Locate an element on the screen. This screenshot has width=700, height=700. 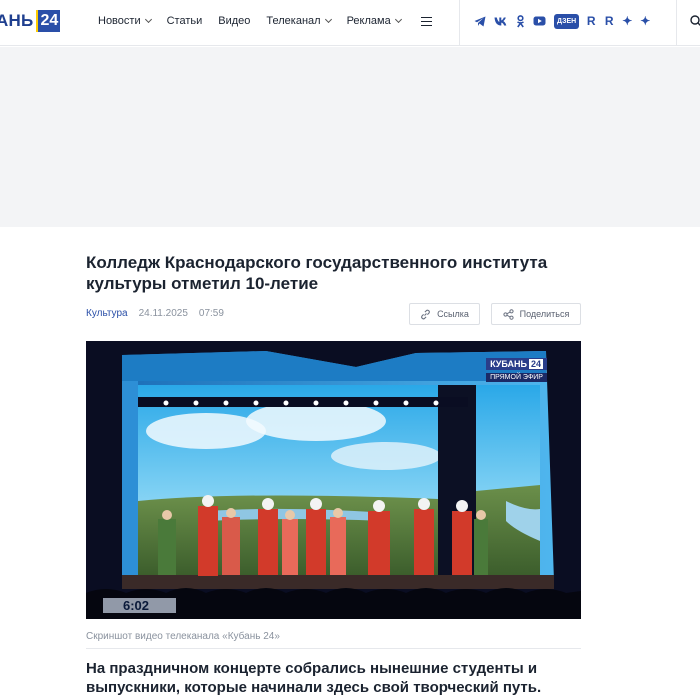
rutube-icon: R is located at coordinates (591, 21).